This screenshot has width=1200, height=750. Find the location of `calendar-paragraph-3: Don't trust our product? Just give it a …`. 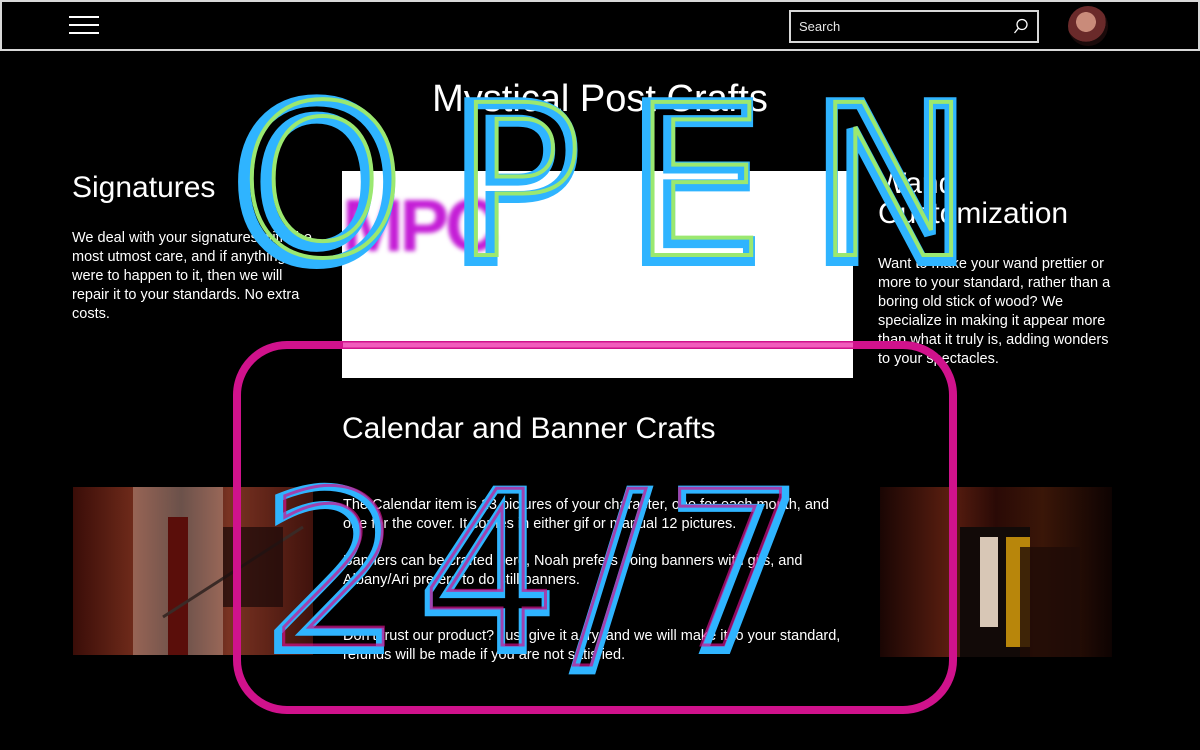

calendar-paragraph-3: Don't trust our product? Just give it a … is located at coordinates (592, 645).